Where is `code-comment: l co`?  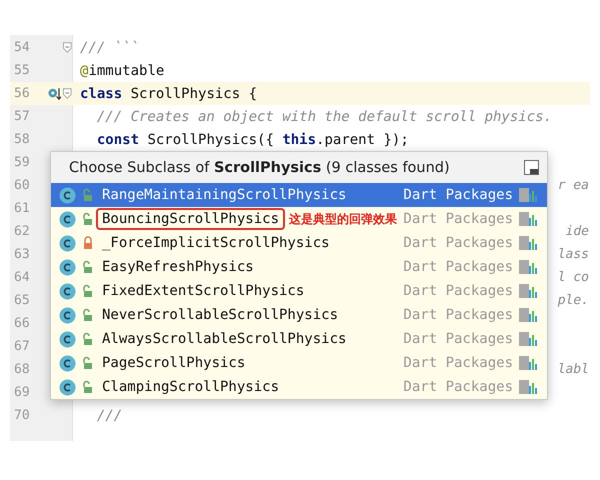
code-comment: l co is located at coordinates (574, 277).